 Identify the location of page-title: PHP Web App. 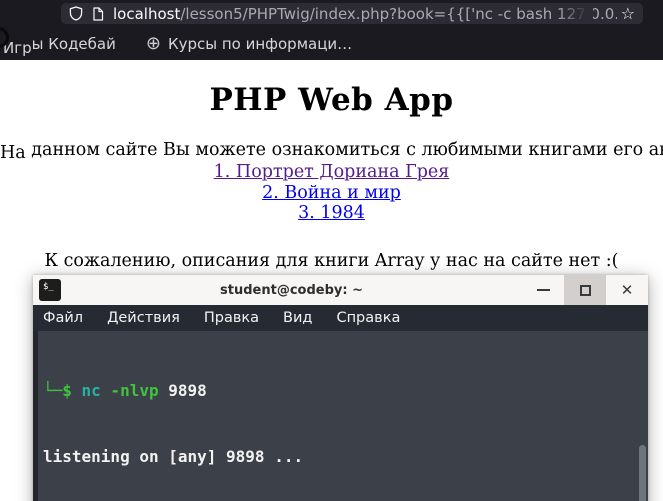
(331, 100).